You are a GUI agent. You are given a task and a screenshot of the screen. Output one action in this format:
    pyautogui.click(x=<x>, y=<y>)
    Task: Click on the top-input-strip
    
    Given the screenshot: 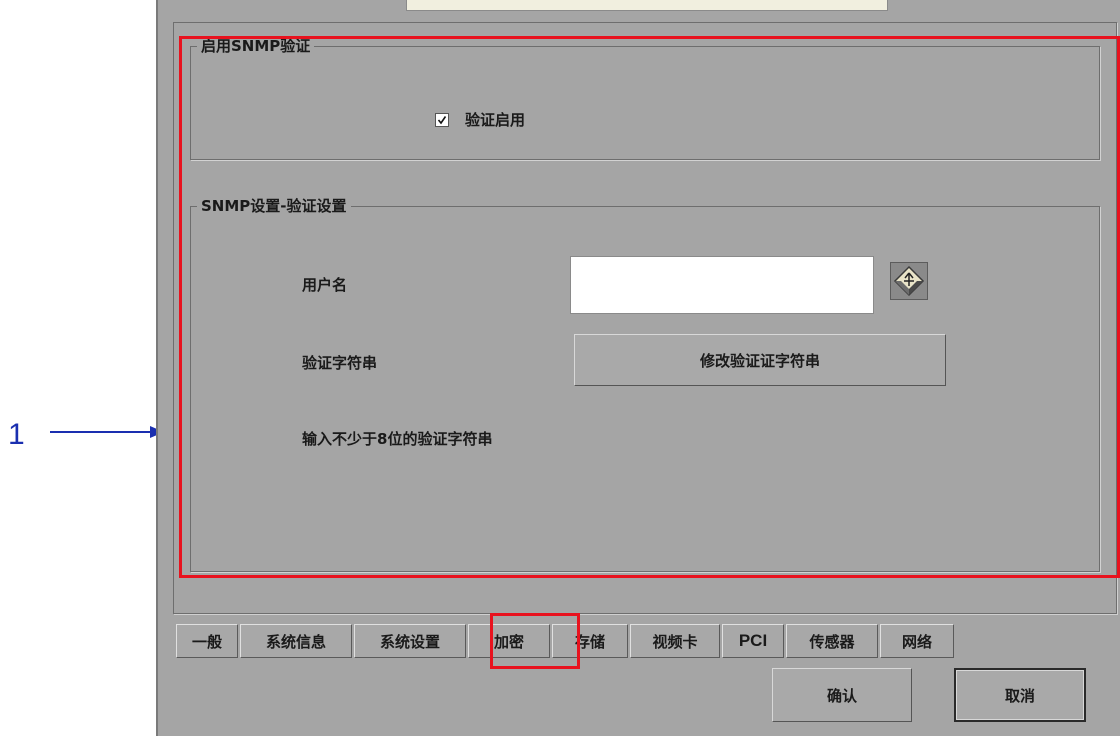 What is the action you would take?
    pyautogui.click(x=647, y=5)
    